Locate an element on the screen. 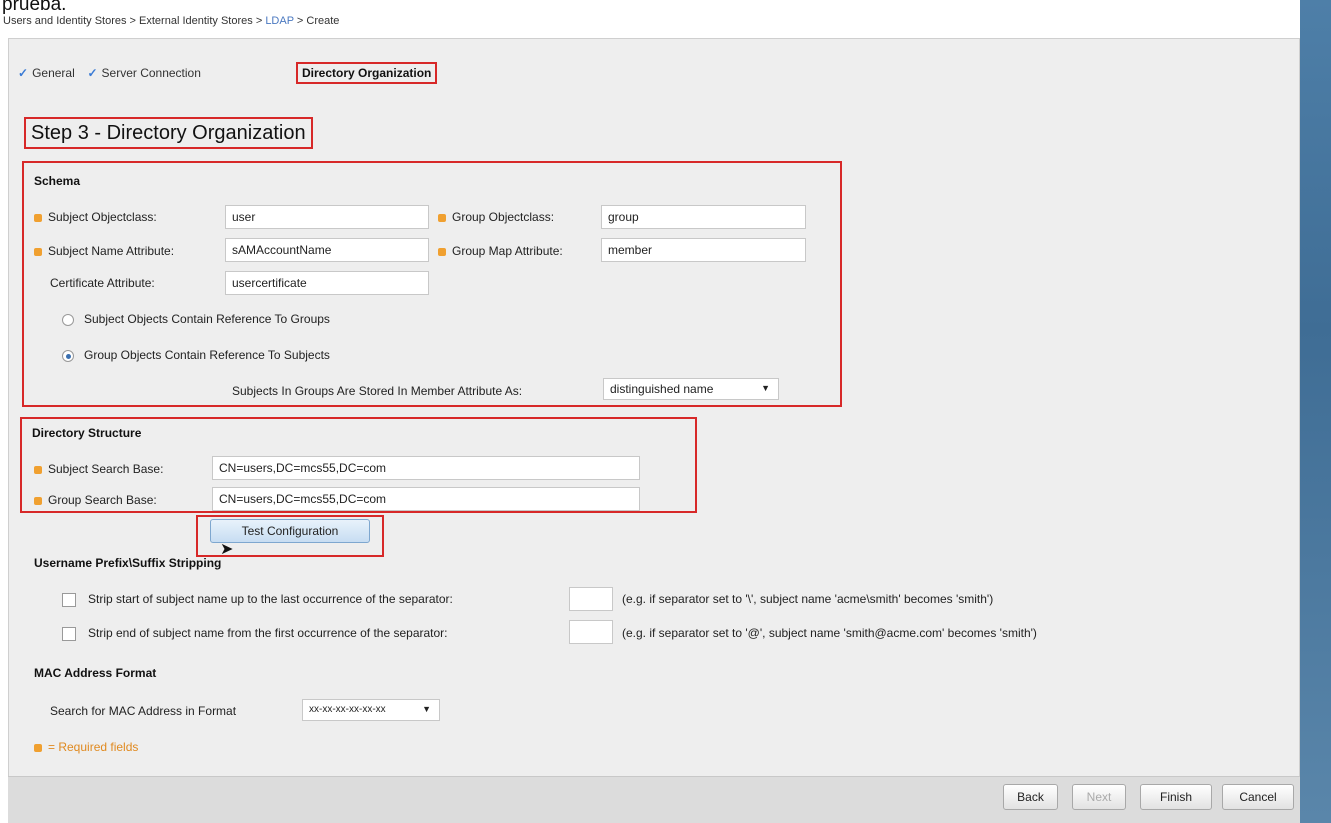  cancel-button: Cancel is located at coordinates (1258, 797).